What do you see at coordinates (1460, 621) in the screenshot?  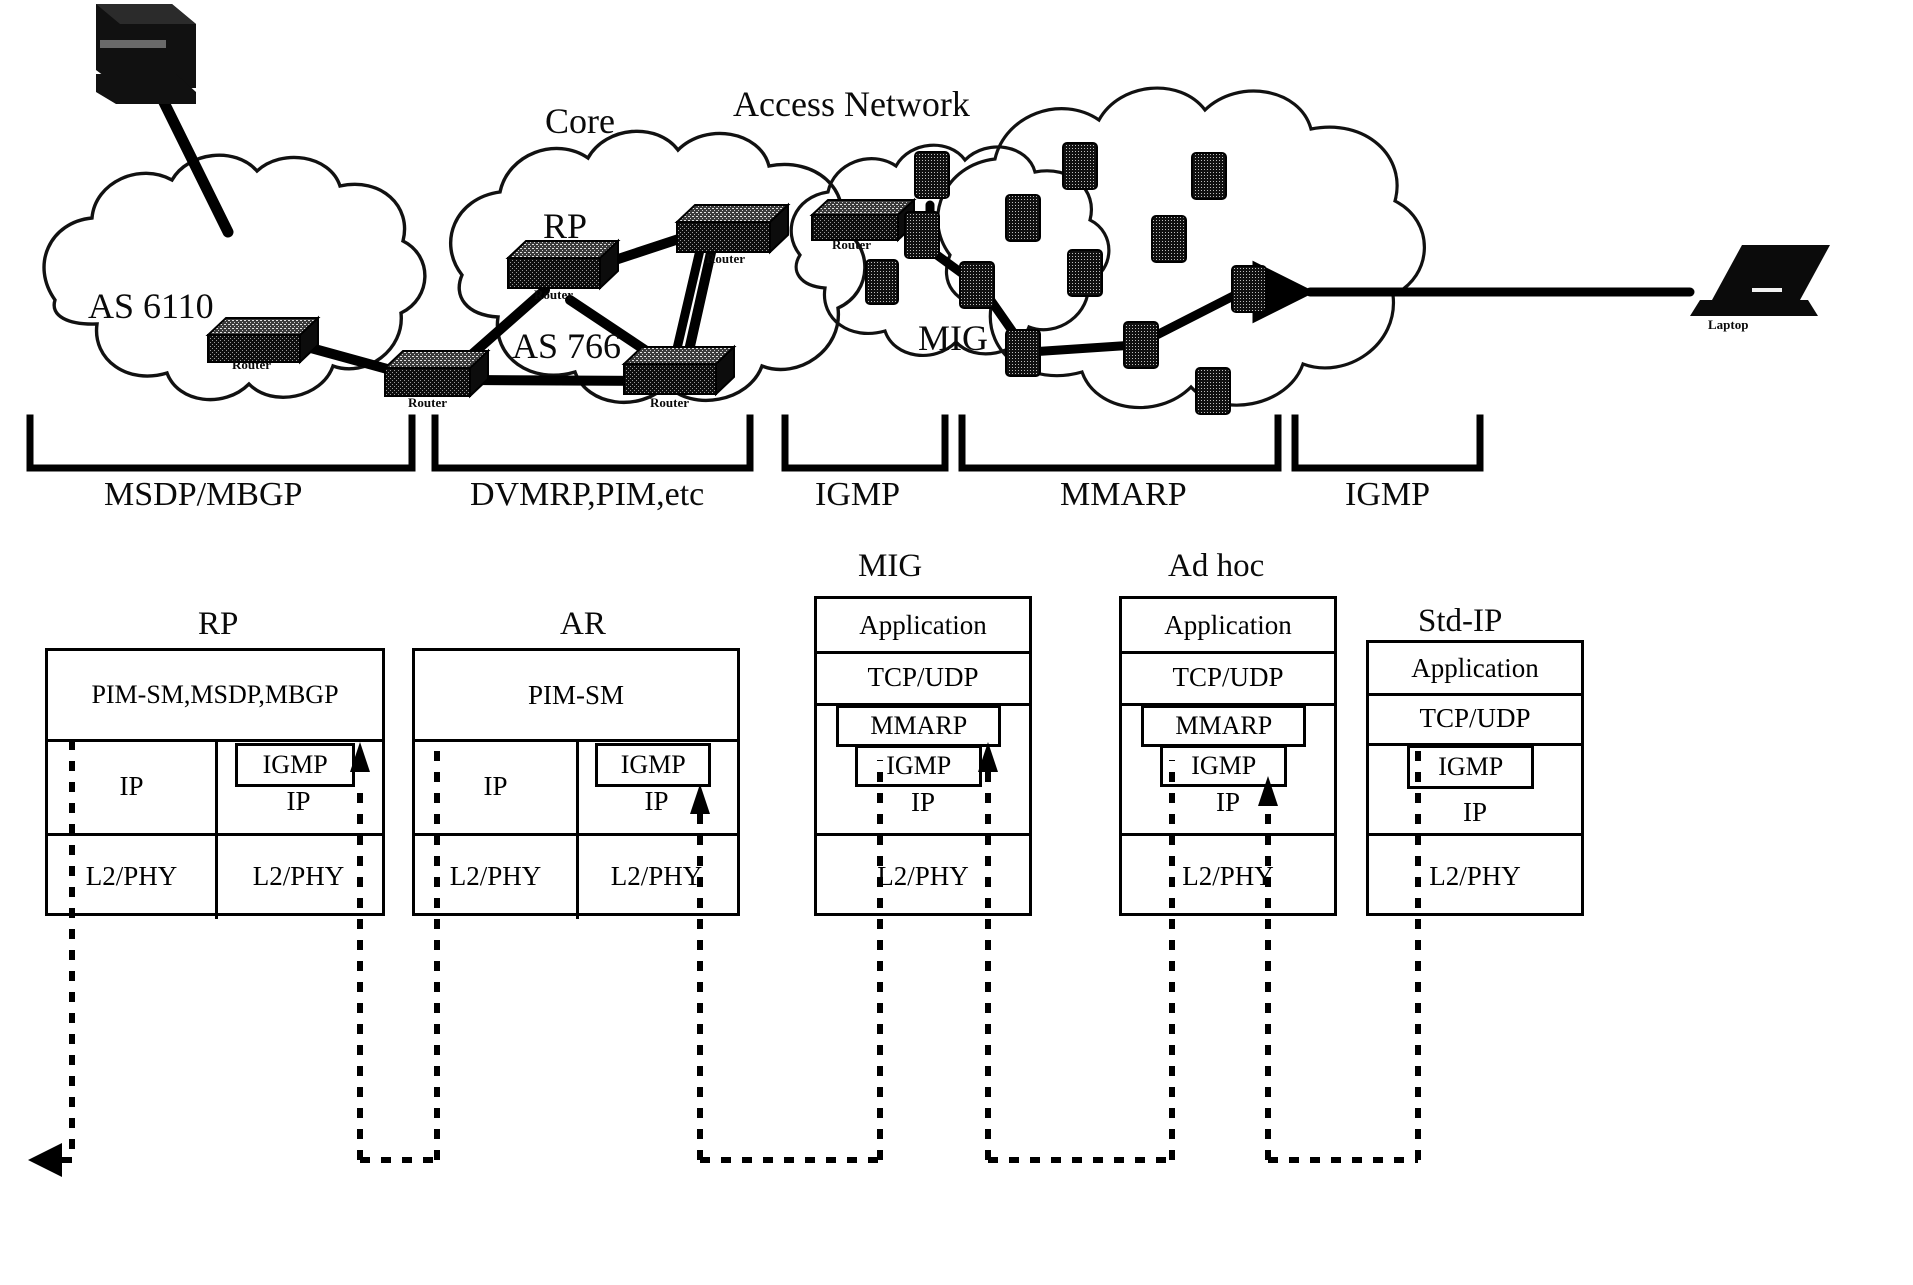 I see `stack-title-stdip: Std-IP` at bounding box center [1460, 621].